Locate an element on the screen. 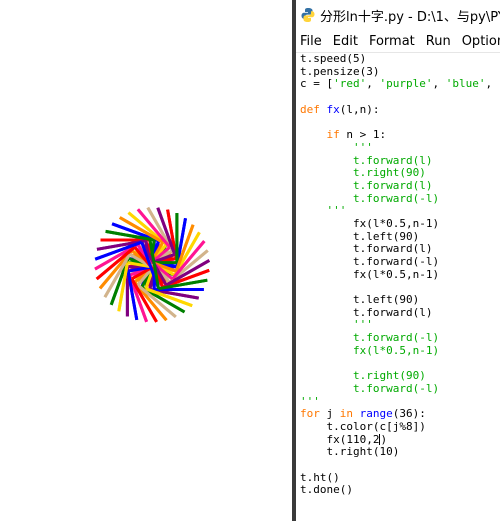 The width and height of the screenshot is (500, 521). code-token: fx is located at coordinates (333, 109).